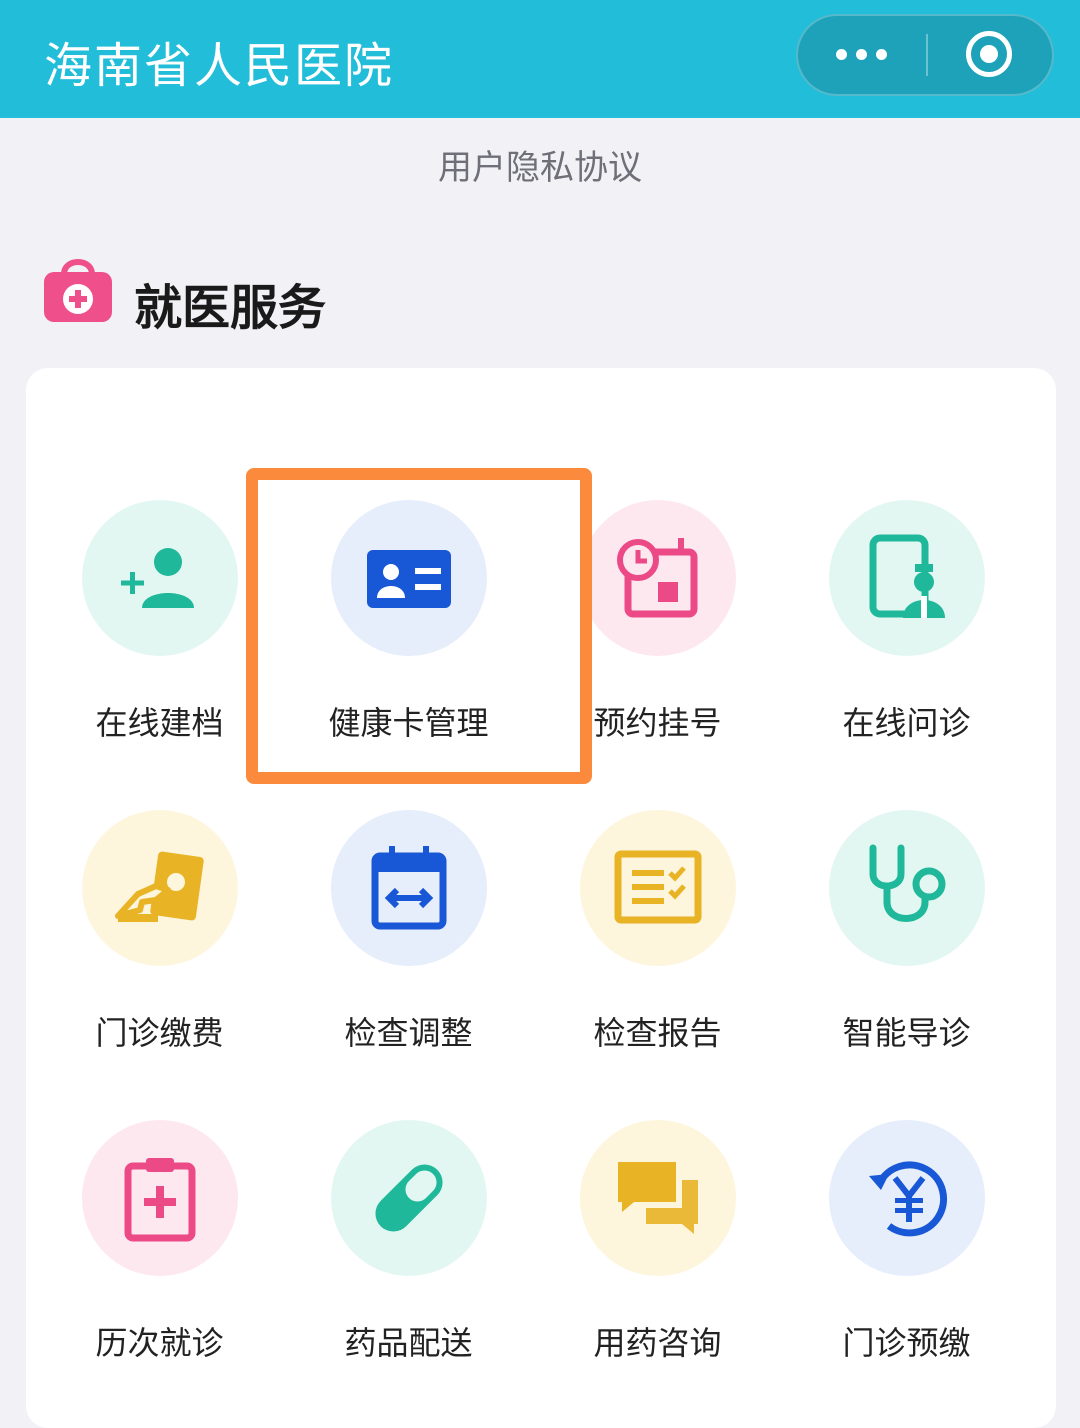 This screenshot has height=1428, width=1080. I want to click on service-label: 门诊预缴, so click(906, 1343).